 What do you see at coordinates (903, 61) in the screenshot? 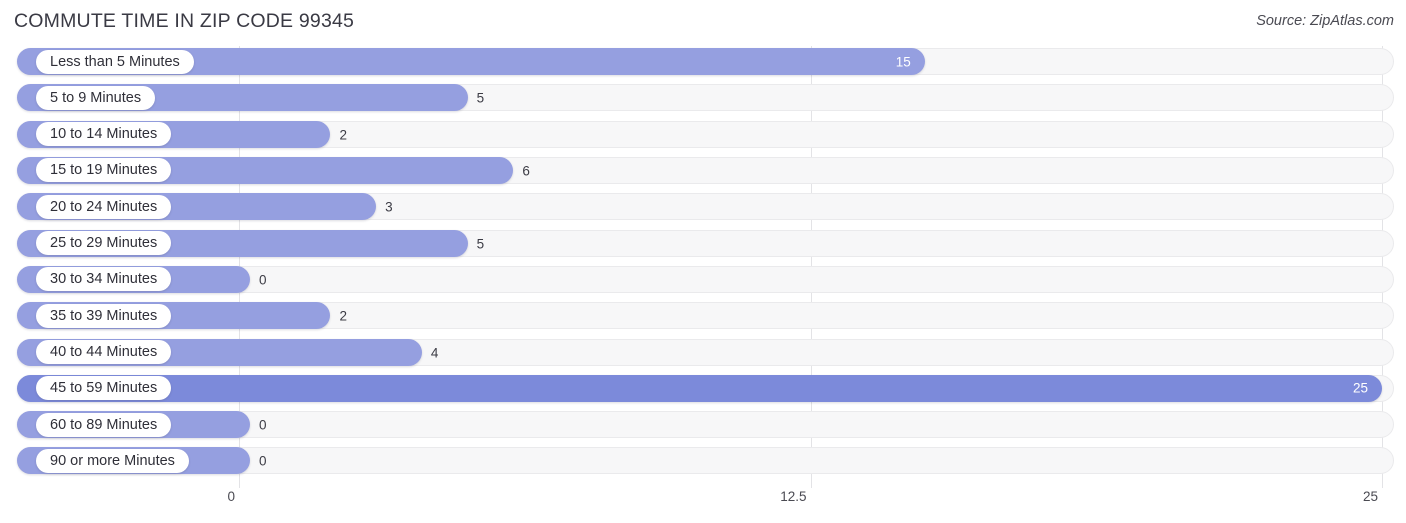
I see `bar-value-label: 15` at bounding box center [903, 61].